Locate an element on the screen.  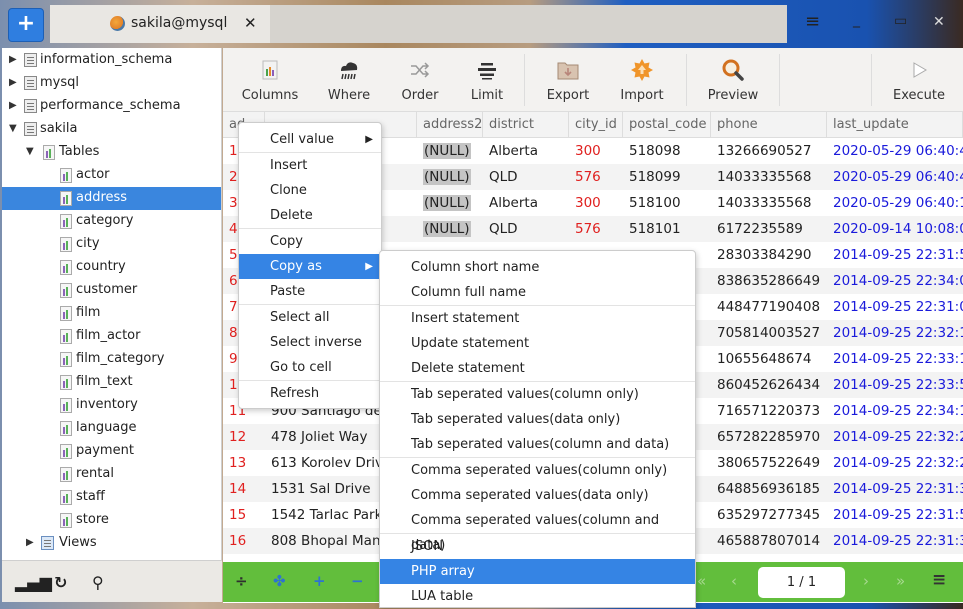
cell-phone: 28303384290 is located at coordinates (769, 255).